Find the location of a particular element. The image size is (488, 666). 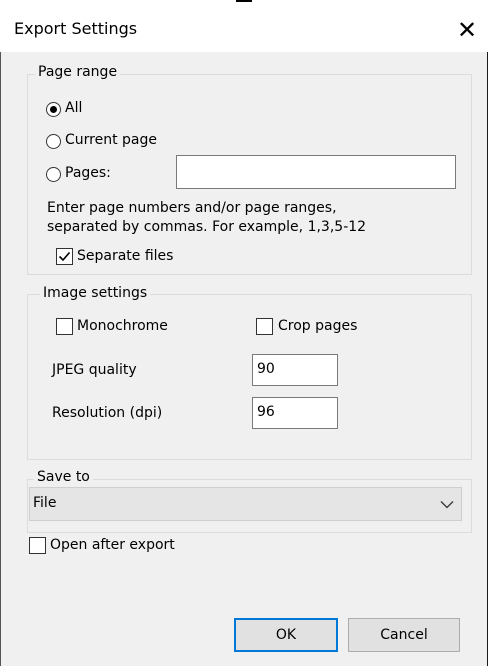

jpeg-quality-label: JPEG quality is located at coordinates (94, 370).